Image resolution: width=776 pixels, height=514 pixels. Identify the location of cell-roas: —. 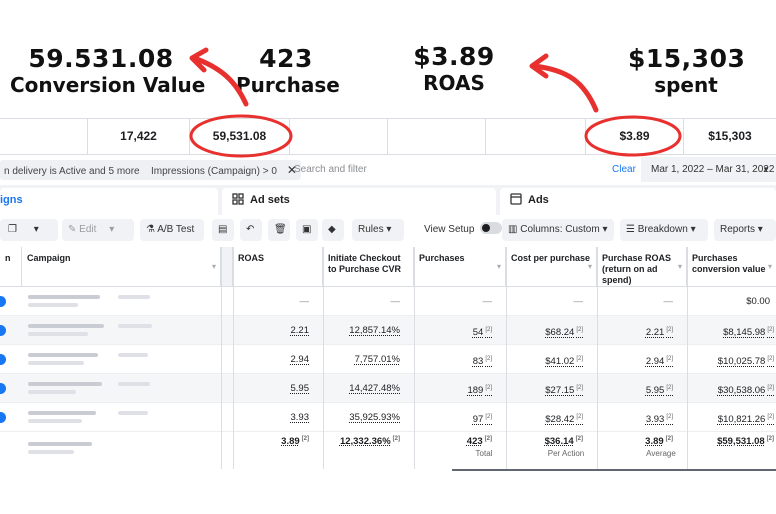
(304, 301).